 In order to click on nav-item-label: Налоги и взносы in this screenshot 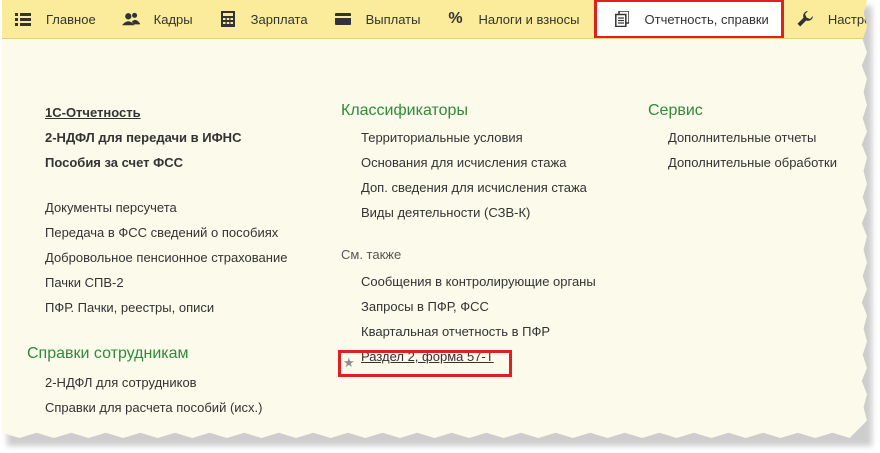, I will do `click(529, 19)`.